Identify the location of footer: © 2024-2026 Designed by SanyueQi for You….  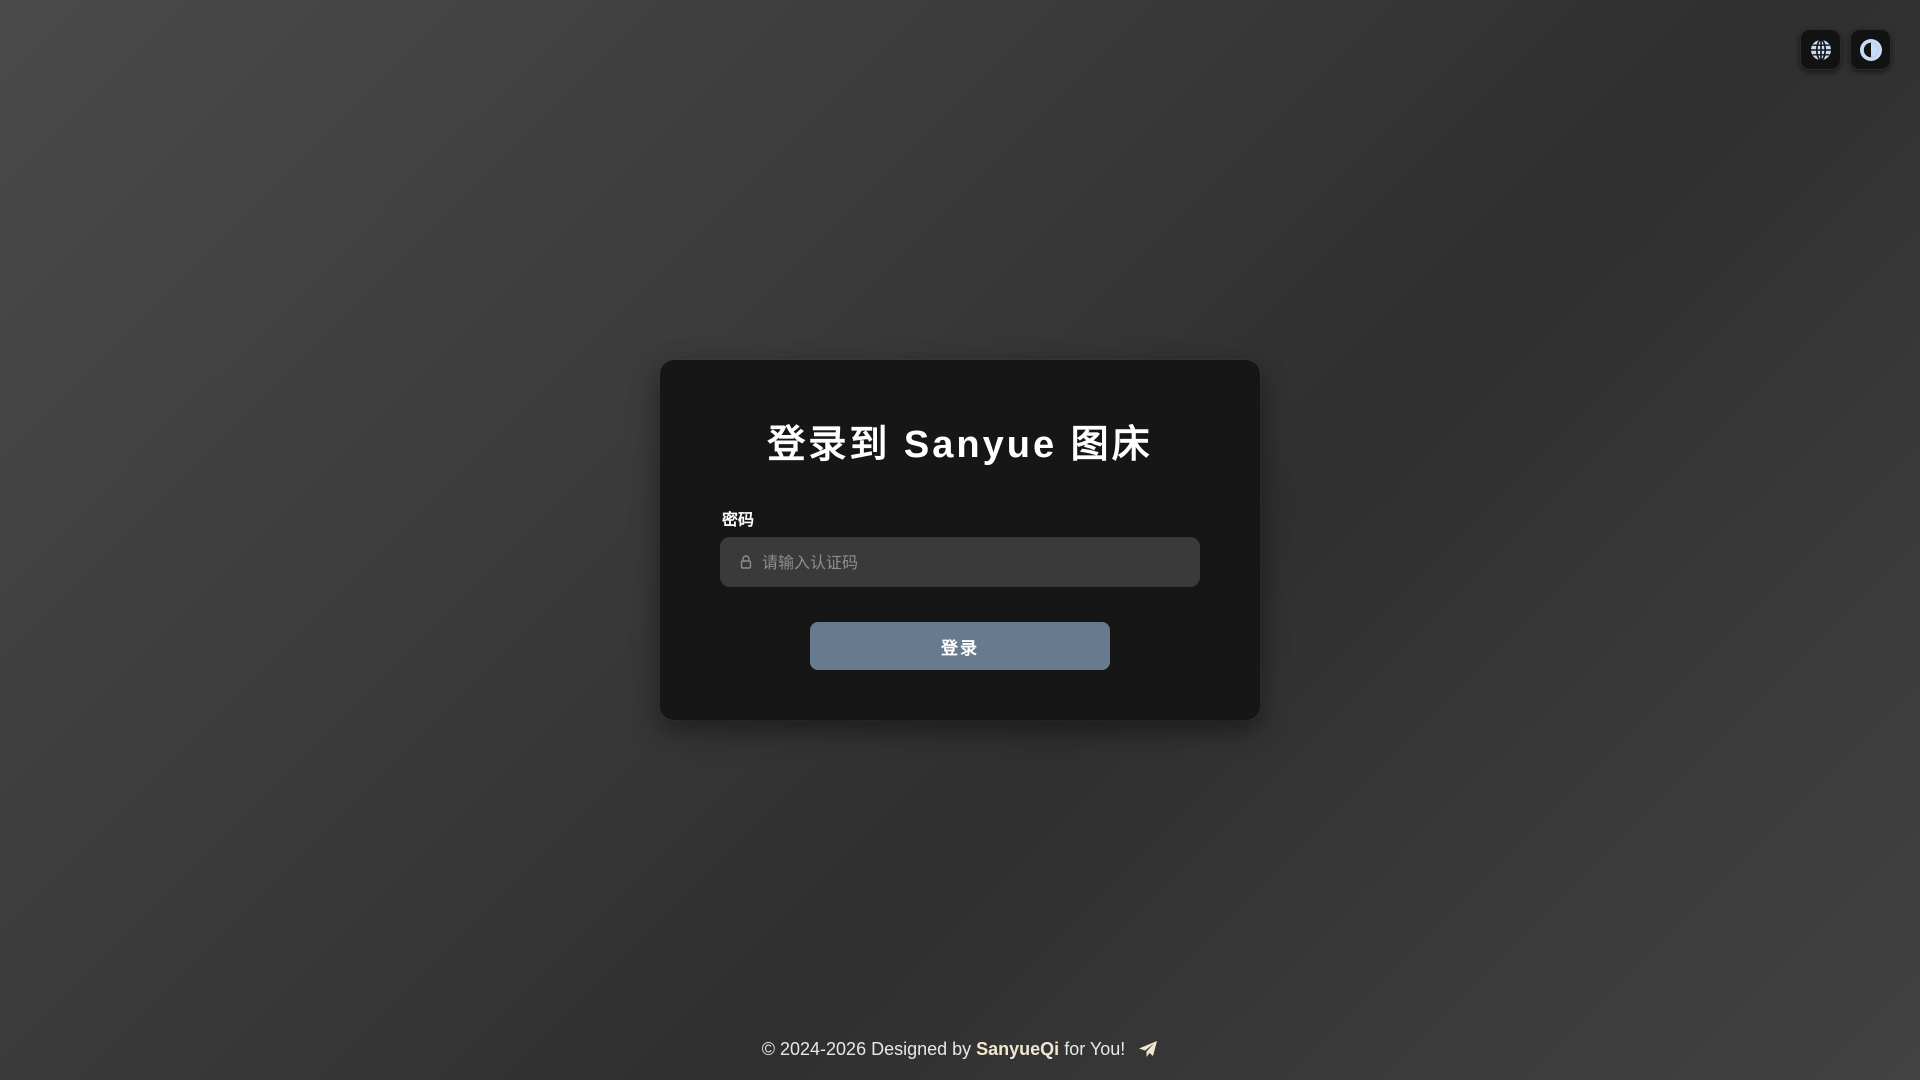
(960, 1050).